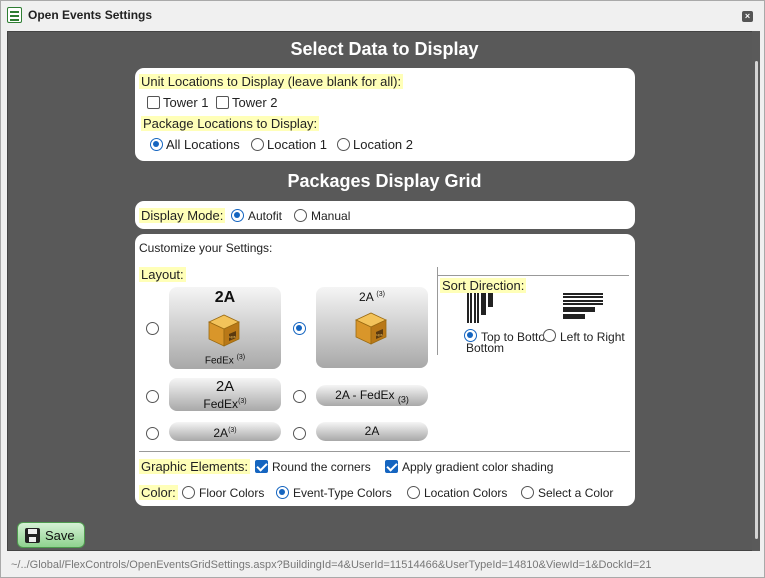 This screenshot has height=578, width=765. What do you see at coordinates (383, 144) in the screenshot?
I see `location-2-label: Location 2` at bounding box center [383, 144].